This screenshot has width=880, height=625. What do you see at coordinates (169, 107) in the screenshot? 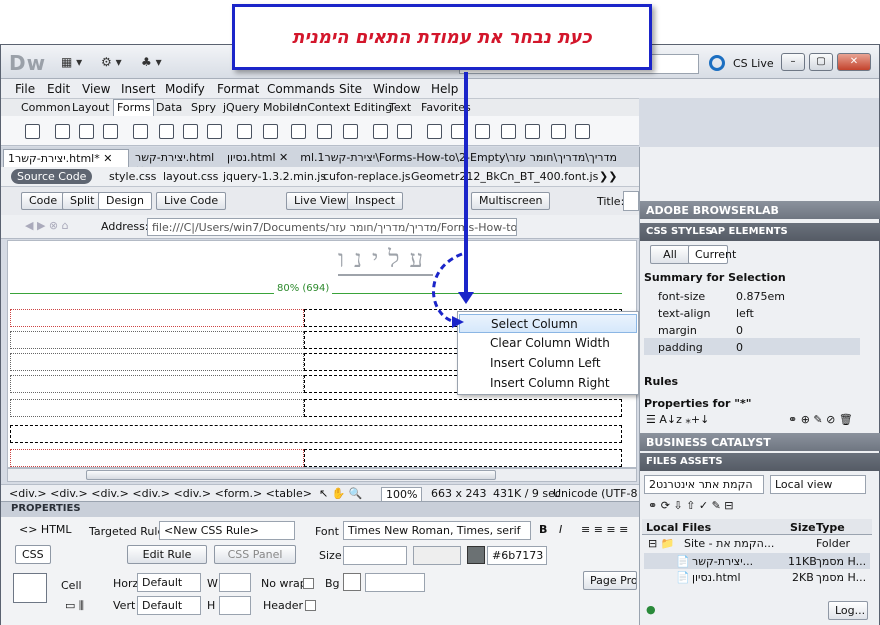
I see `tab-data: Data` at bounding box center [169, 107].